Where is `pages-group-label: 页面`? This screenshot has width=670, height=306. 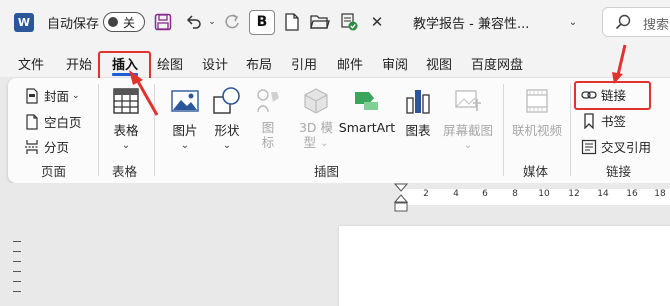
pages-group-label: 页面 is located at coordinates (54, 171).